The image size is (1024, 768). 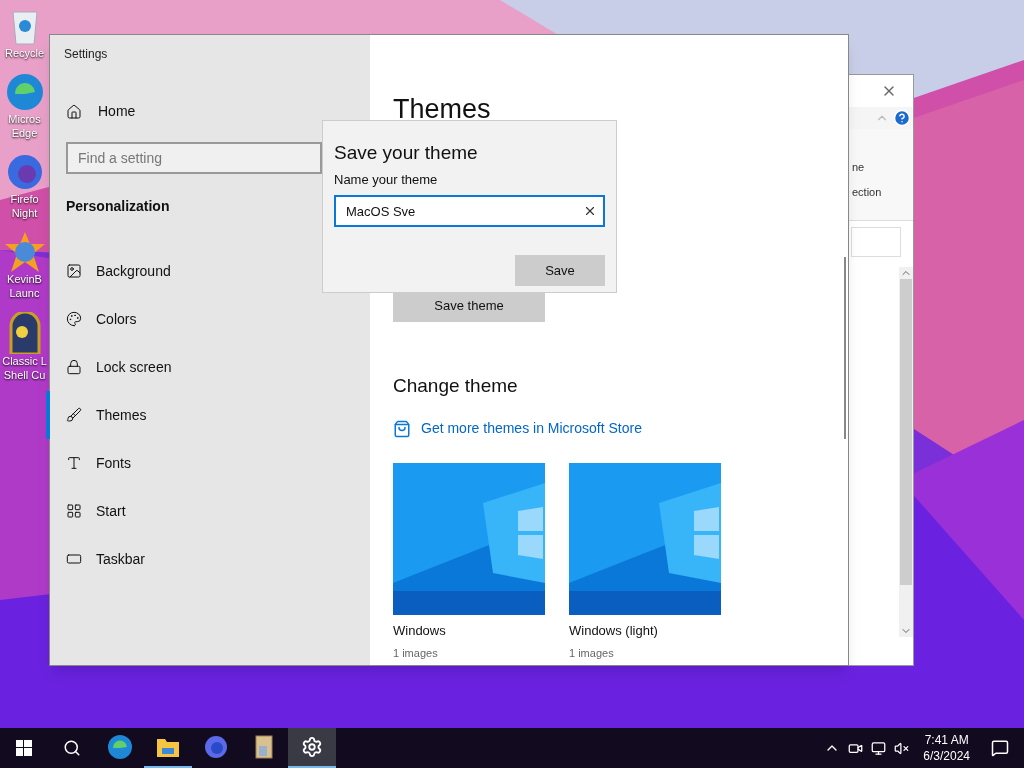 What do you see at coordinates (560, 270) in the screenshot?
I see `save-button: Save` at bounding box center [560, 270].